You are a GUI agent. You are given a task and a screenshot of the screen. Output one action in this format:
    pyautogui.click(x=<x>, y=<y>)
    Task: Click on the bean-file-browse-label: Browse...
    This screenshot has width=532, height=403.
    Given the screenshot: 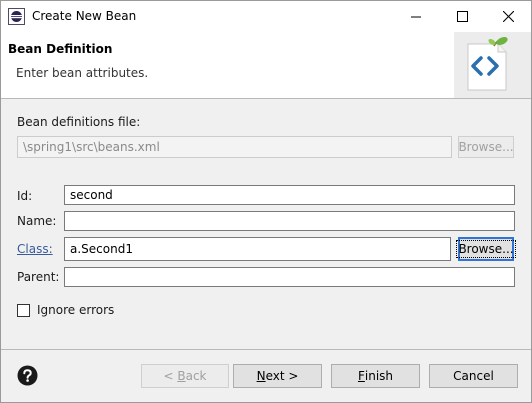 What is the action you would take?
    pyautogui.click(x=486, y=147)
    